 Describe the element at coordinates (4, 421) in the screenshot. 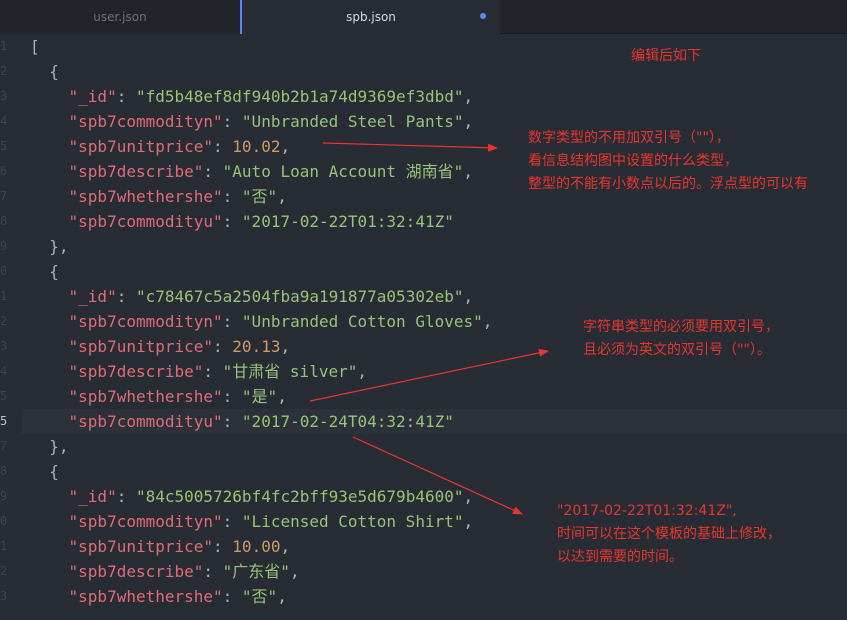

I see `line-number-current: 5` at that location.